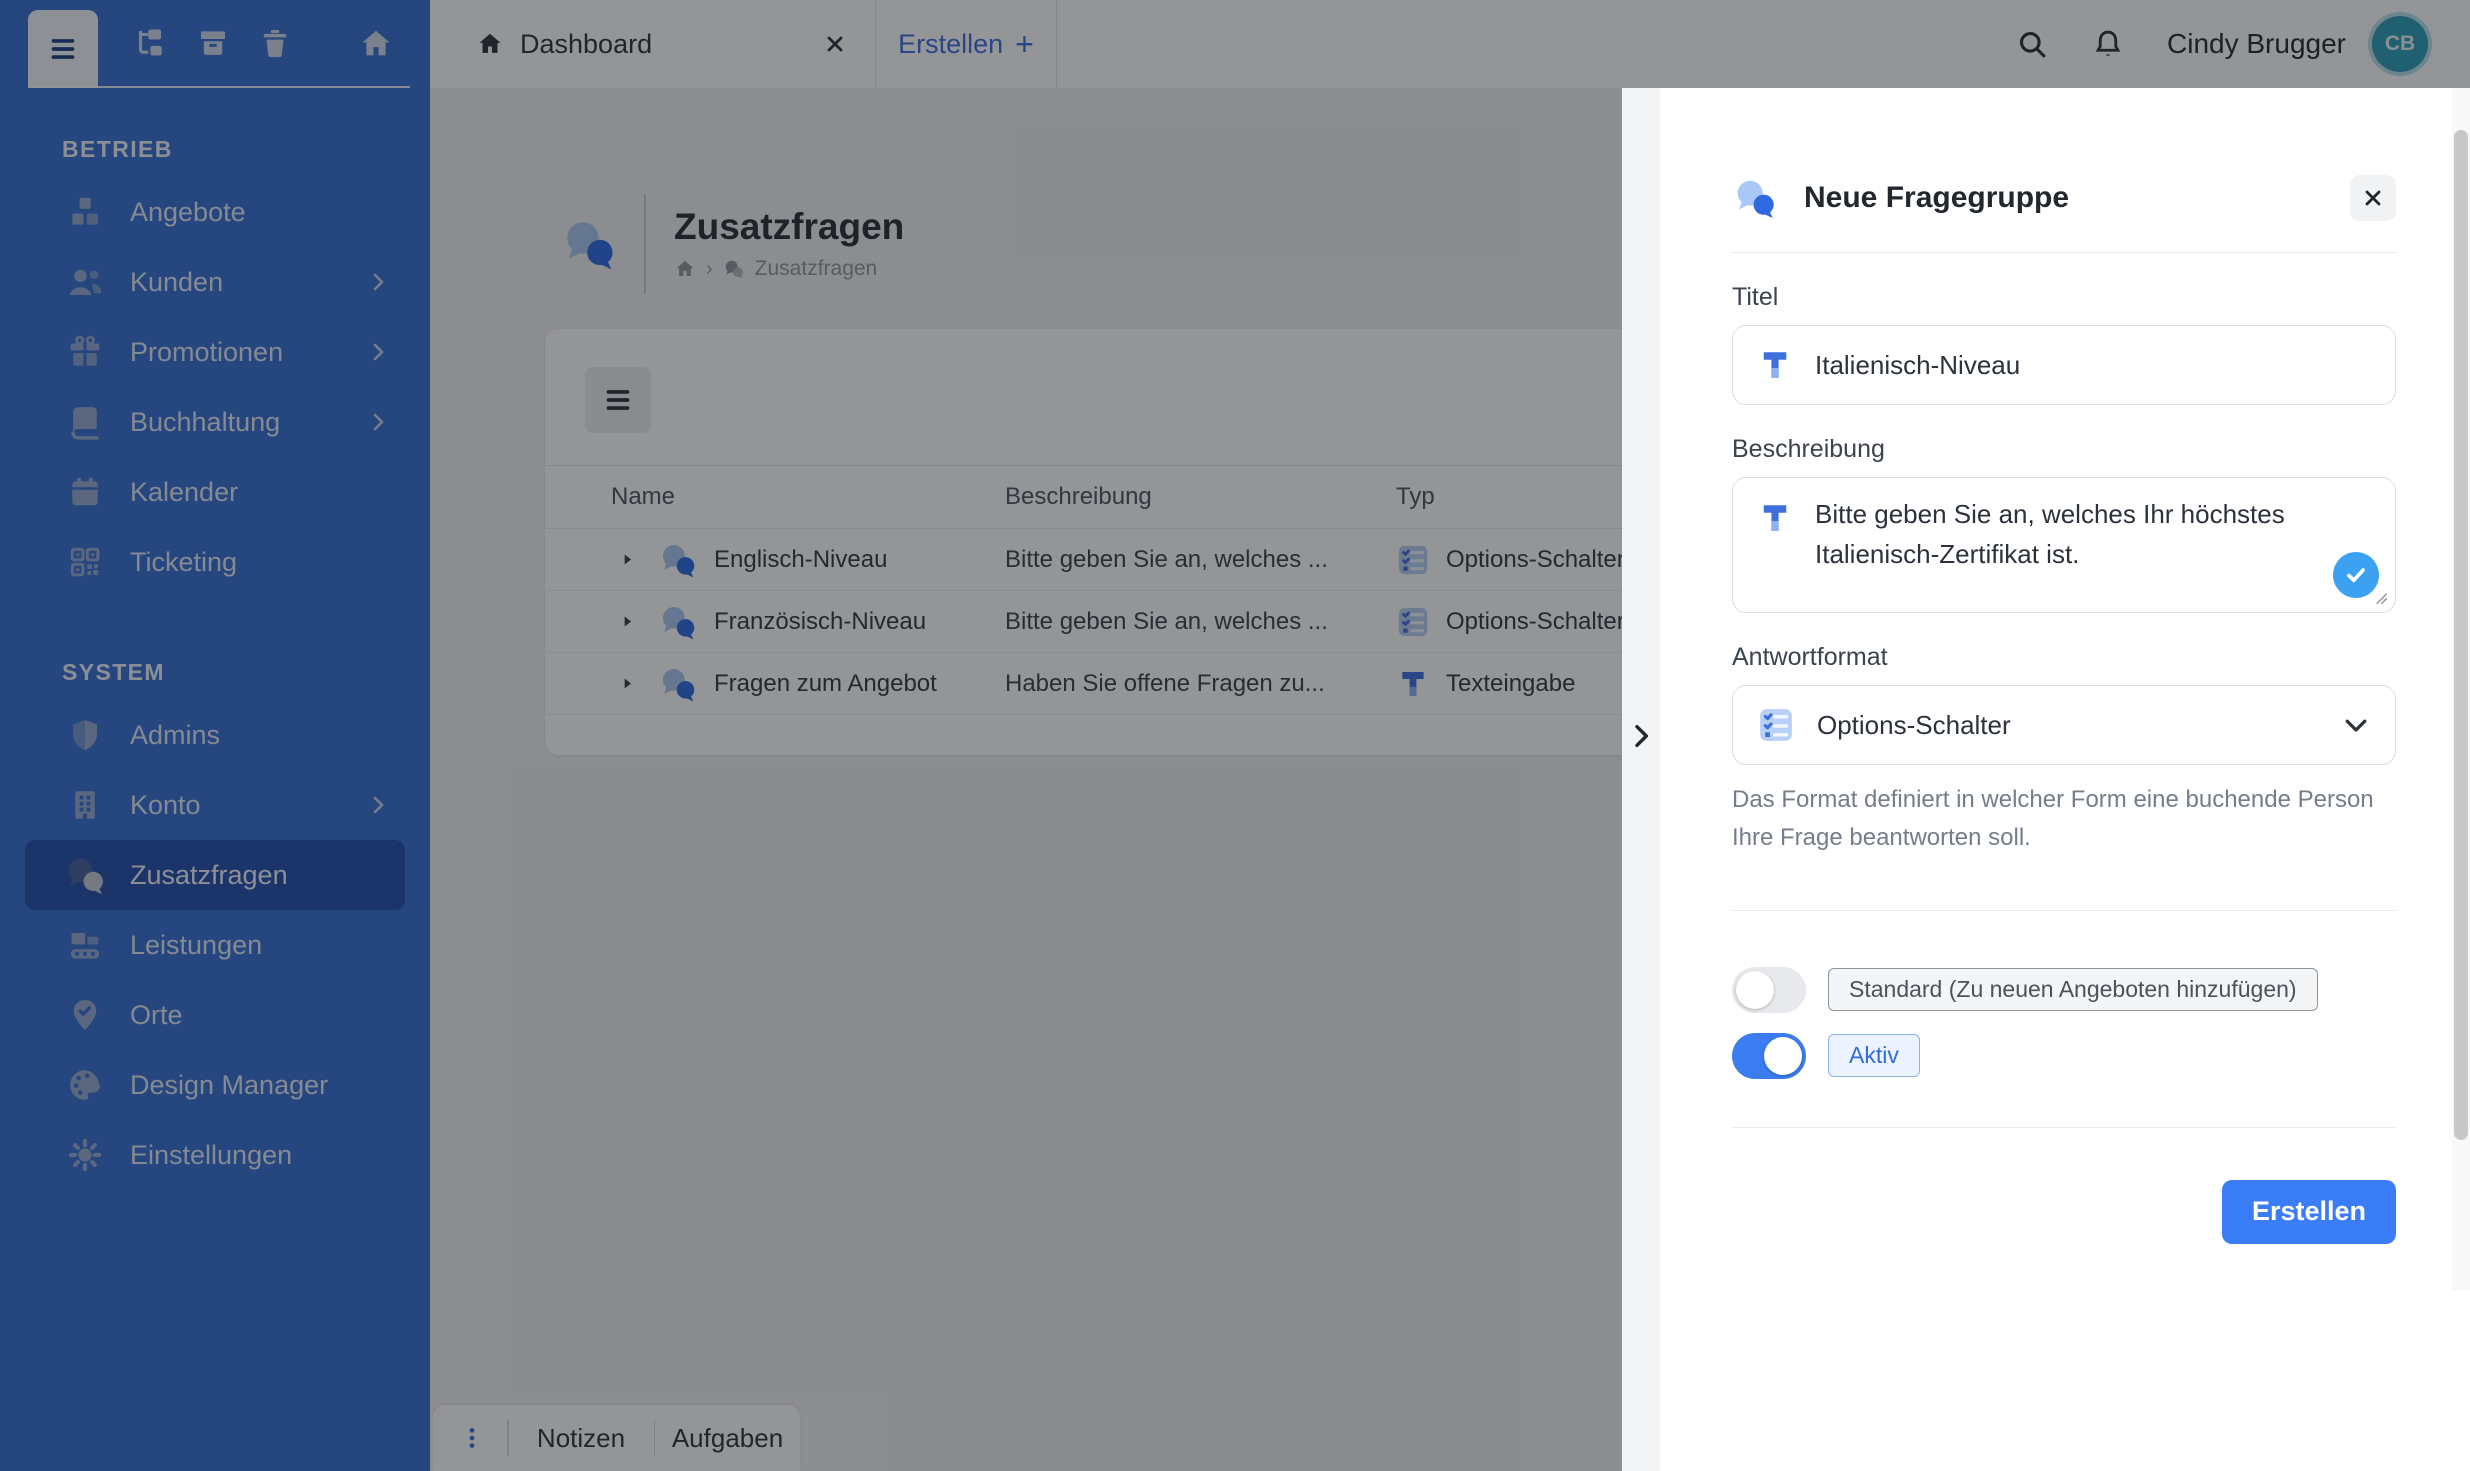 This screenshot has height=1471, width=2470. Describe the element at coordinates (1755, 297) in the screenshot. I see `titel-label: Titel` at that location.